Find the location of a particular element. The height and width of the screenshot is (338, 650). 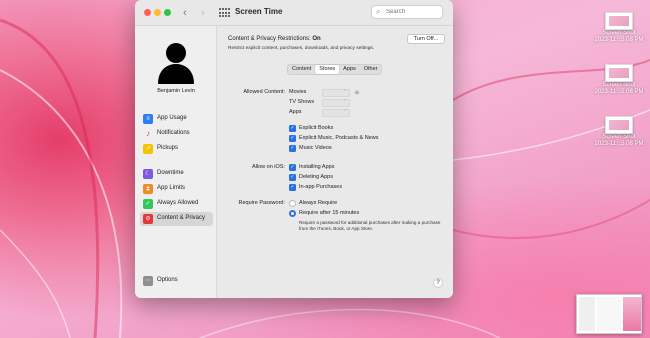

back-button: ‹ is located at coordinates (185, 13).